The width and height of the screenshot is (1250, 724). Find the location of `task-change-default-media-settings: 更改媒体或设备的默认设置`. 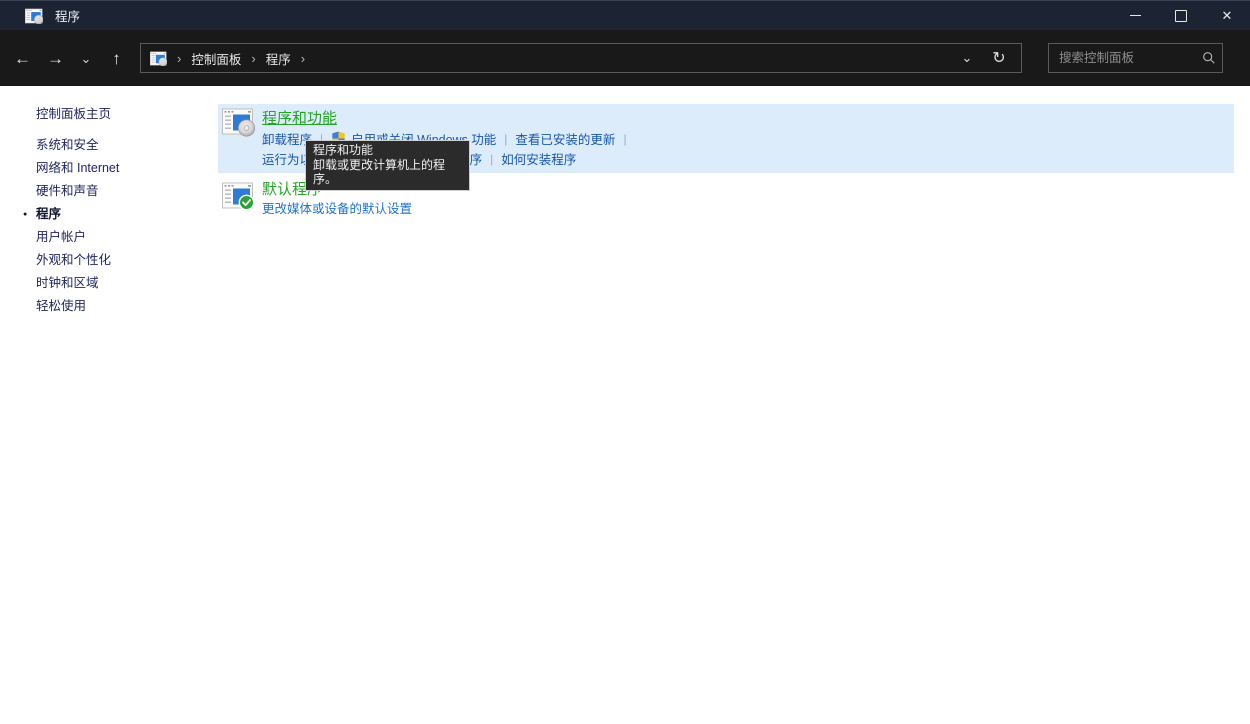

task-change-default-media-settings: 更改媒体或设备的默认设置 is located at coordinates (337, 207).